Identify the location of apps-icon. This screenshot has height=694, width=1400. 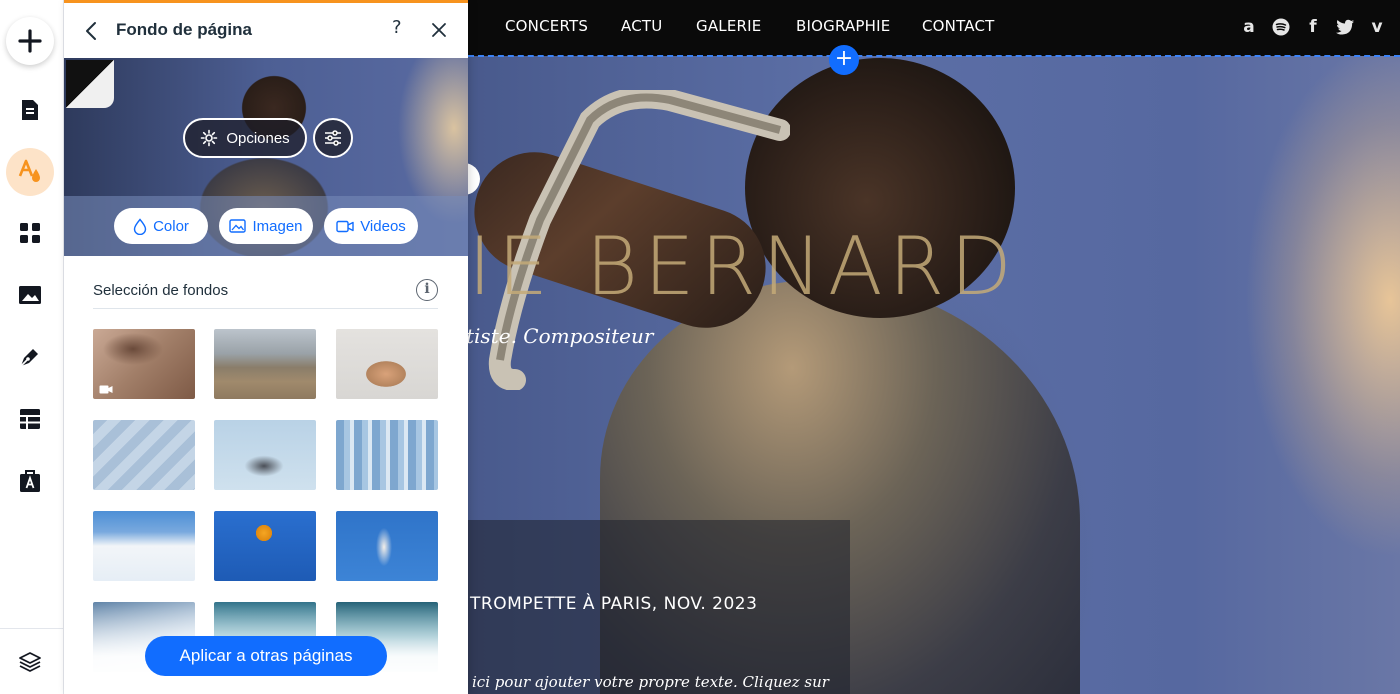
(30, 233).